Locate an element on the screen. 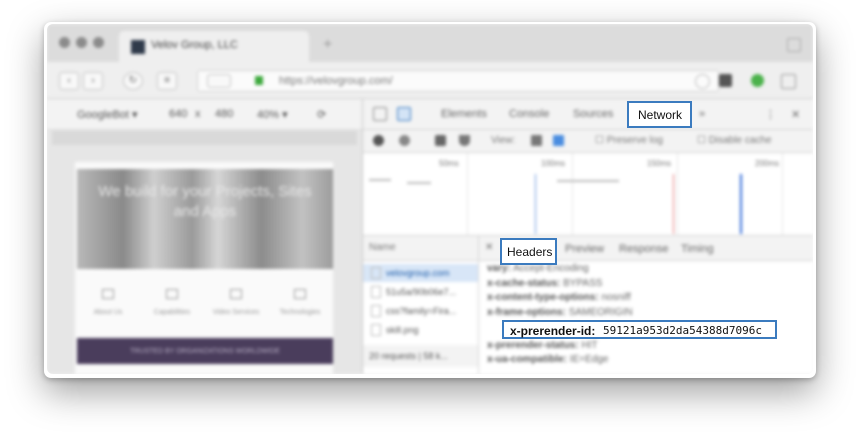 This screenshot has width=861, height=445. more-tabs-icon: » is located at coordinates (702, 114).